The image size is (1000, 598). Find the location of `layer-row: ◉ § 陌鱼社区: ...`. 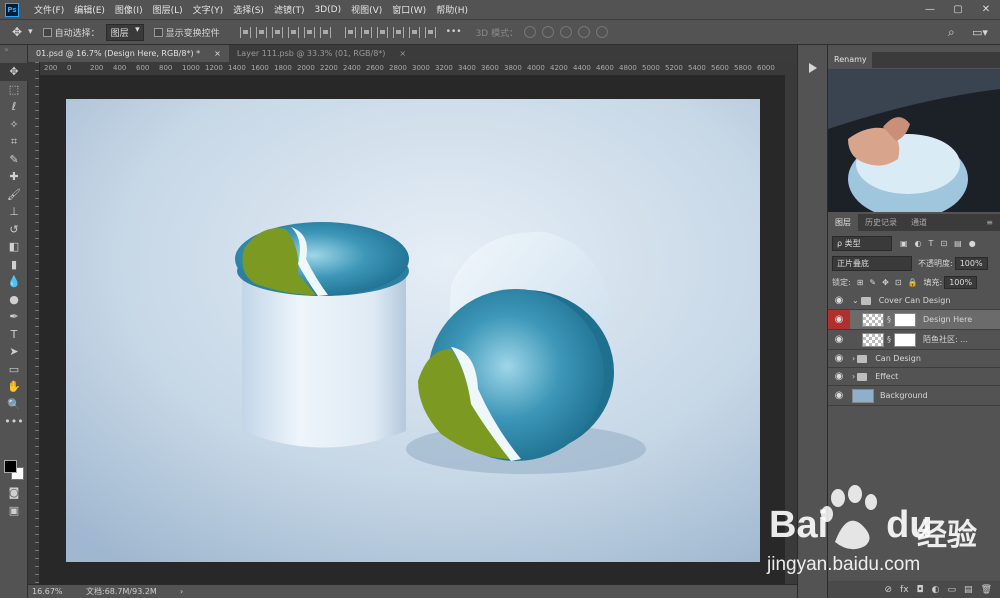

layer-row: ◉ § 陌鱼社区: ... is located at coordinates (914, 339).